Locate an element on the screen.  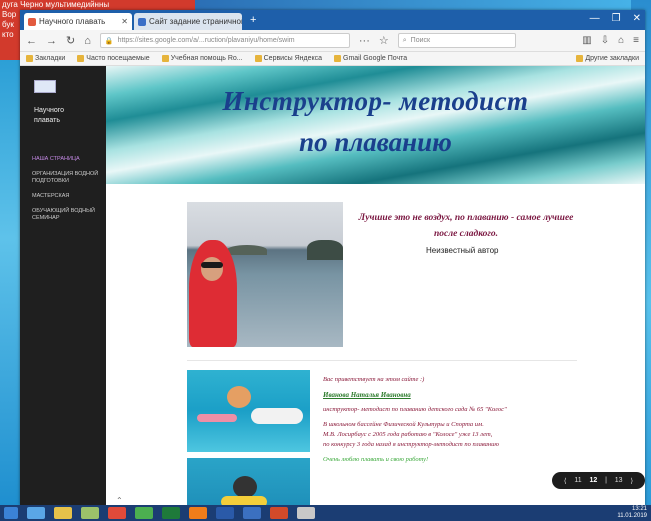
bookmark-item: Закладки is located at coordinates (45, 58).